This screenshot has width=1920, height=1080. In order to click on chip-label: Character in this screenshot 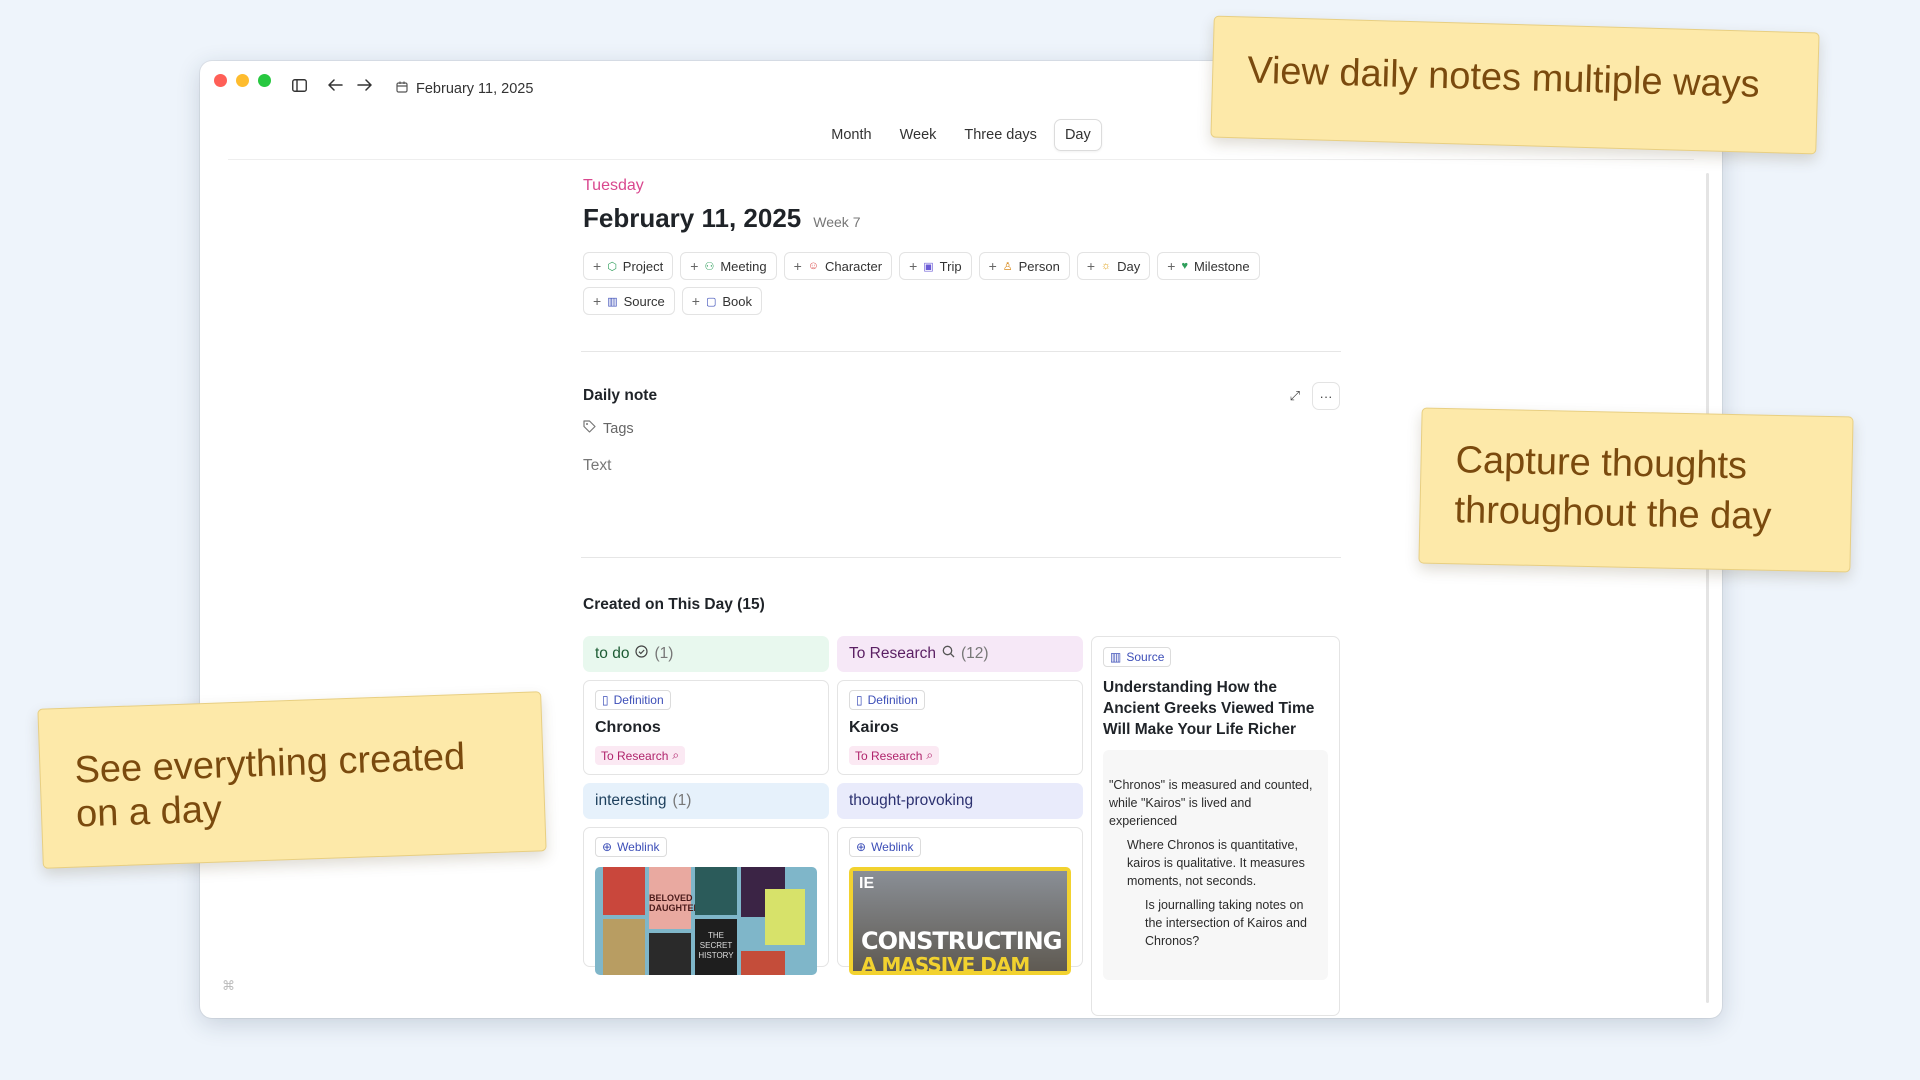, I will do `click(854, 266)`.